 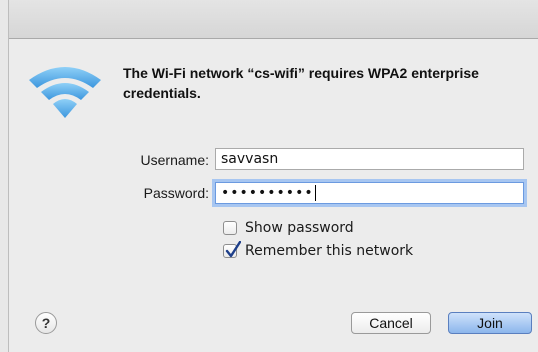 I want to click on remember-network-checkbox, so click(x=232, y=249).